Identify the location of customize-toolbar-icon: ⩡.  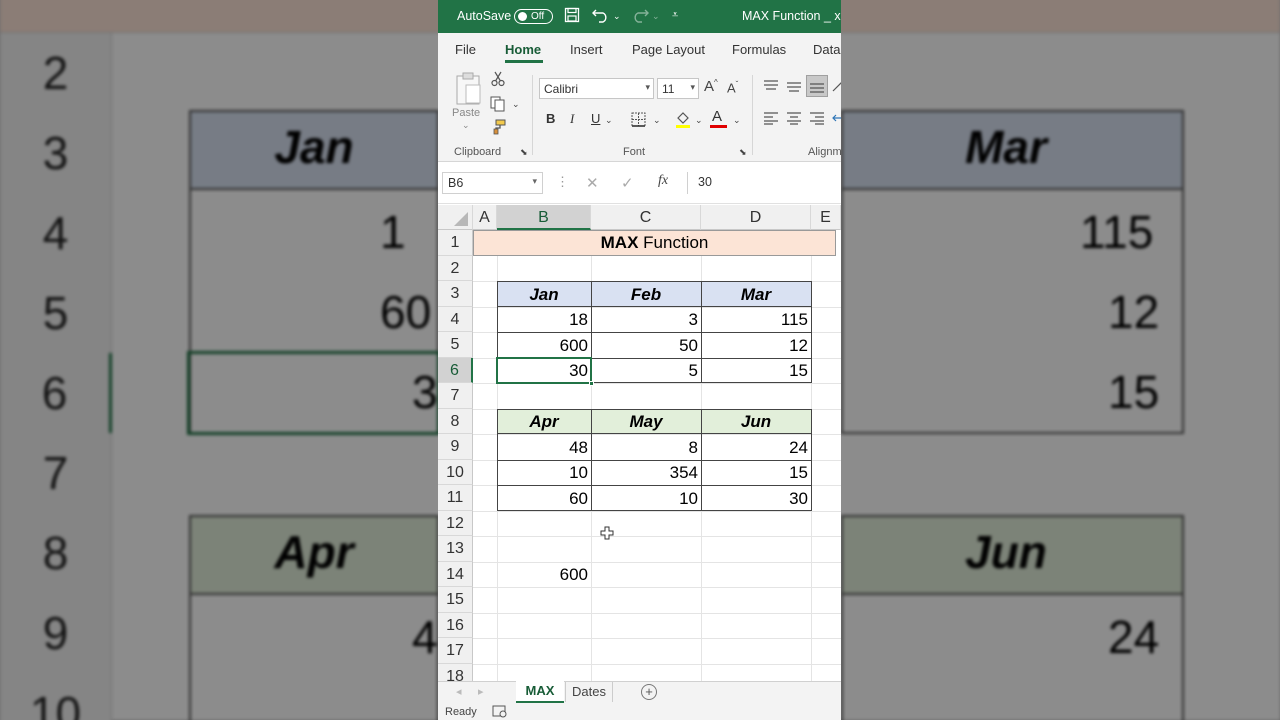
(675, 15).